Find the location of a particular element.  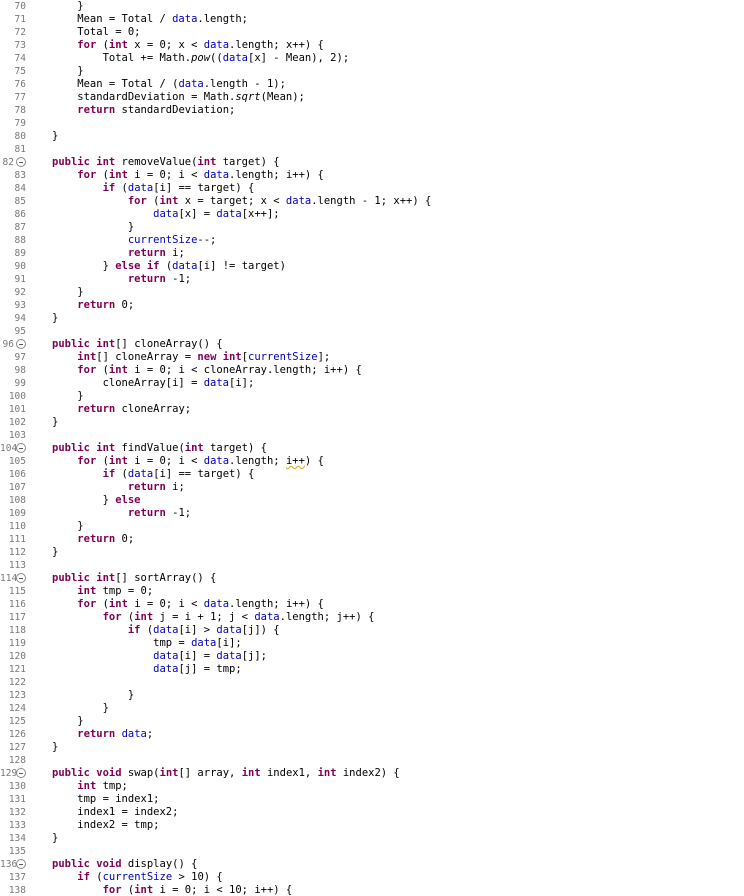

code-line: 79 is located at coordinates (372, 123).